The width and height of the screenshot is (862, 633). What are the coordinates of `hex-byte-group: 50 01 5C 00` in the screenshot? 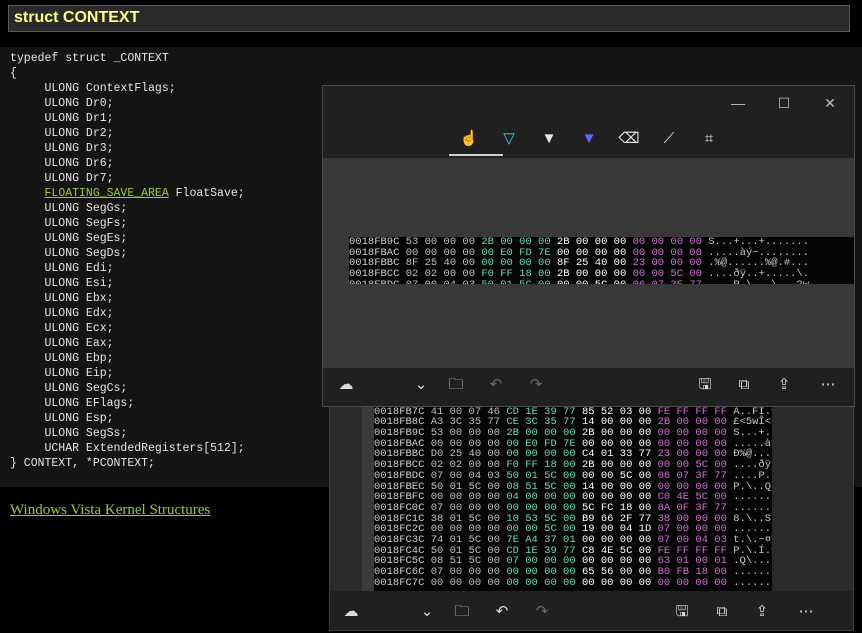 It's located at (515, 281).